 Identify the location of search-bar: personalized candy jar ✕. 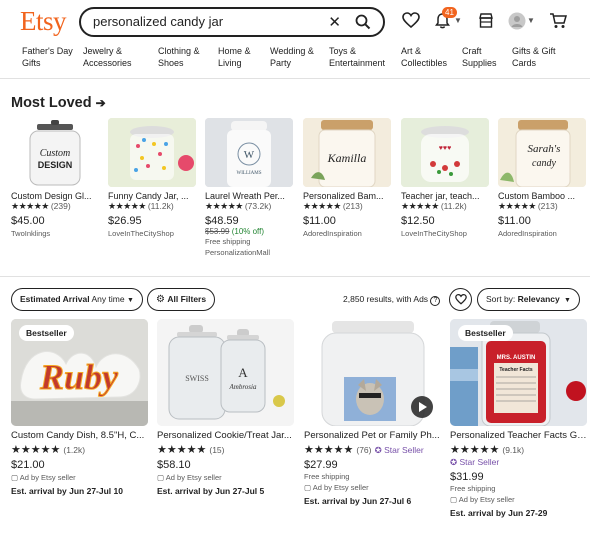
(232, 22).